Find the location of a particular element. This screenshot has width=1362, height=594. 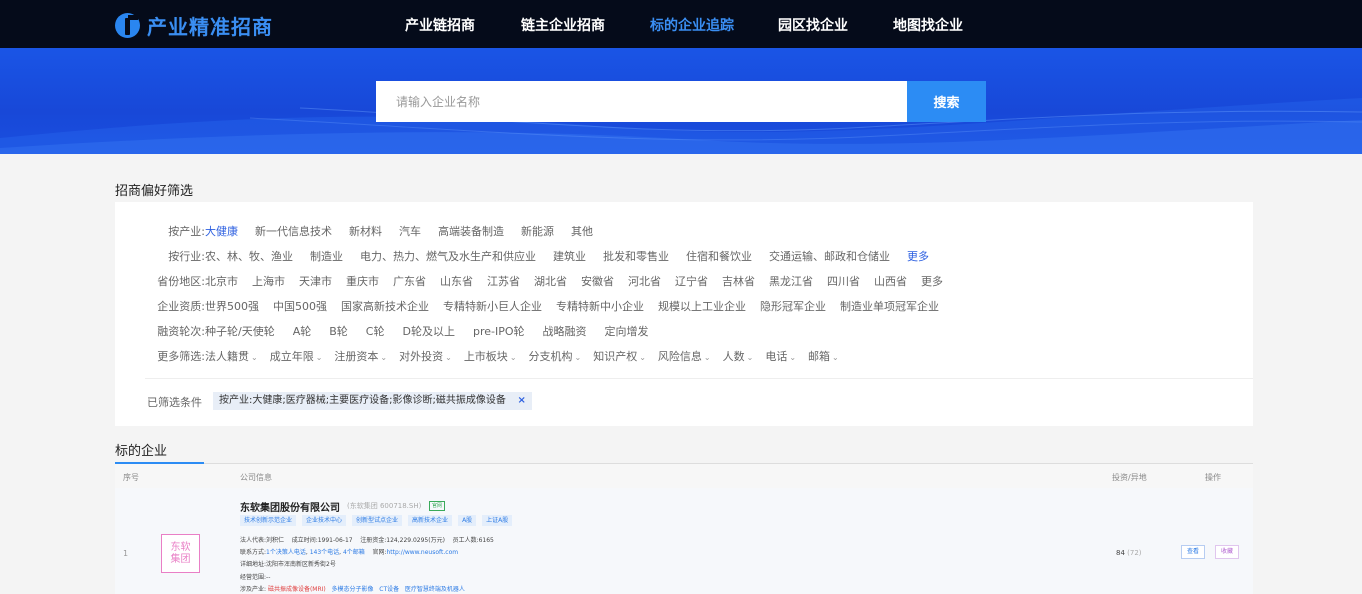

address-label: 详细地址: is located at coordinates (253, 564).